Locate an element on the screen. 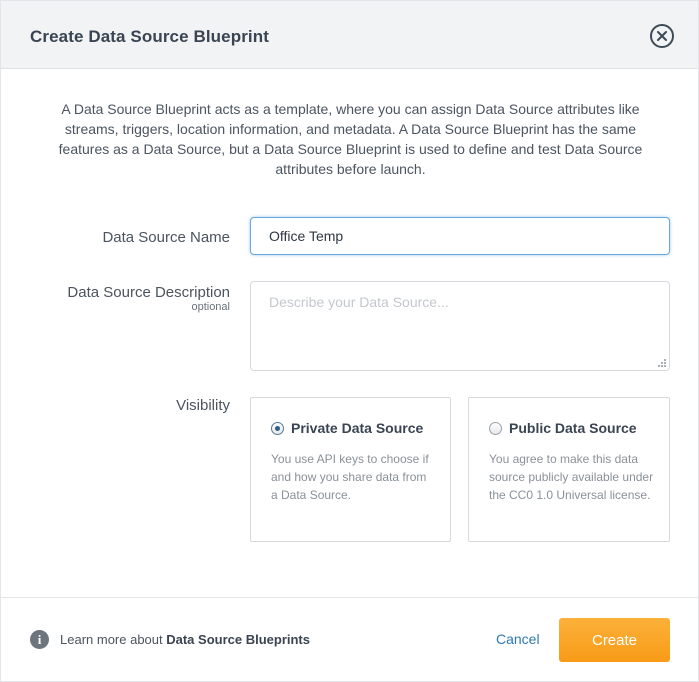  learn-more-text: Learn more about Data Source Blueprints is located at coordinates (185, 639).